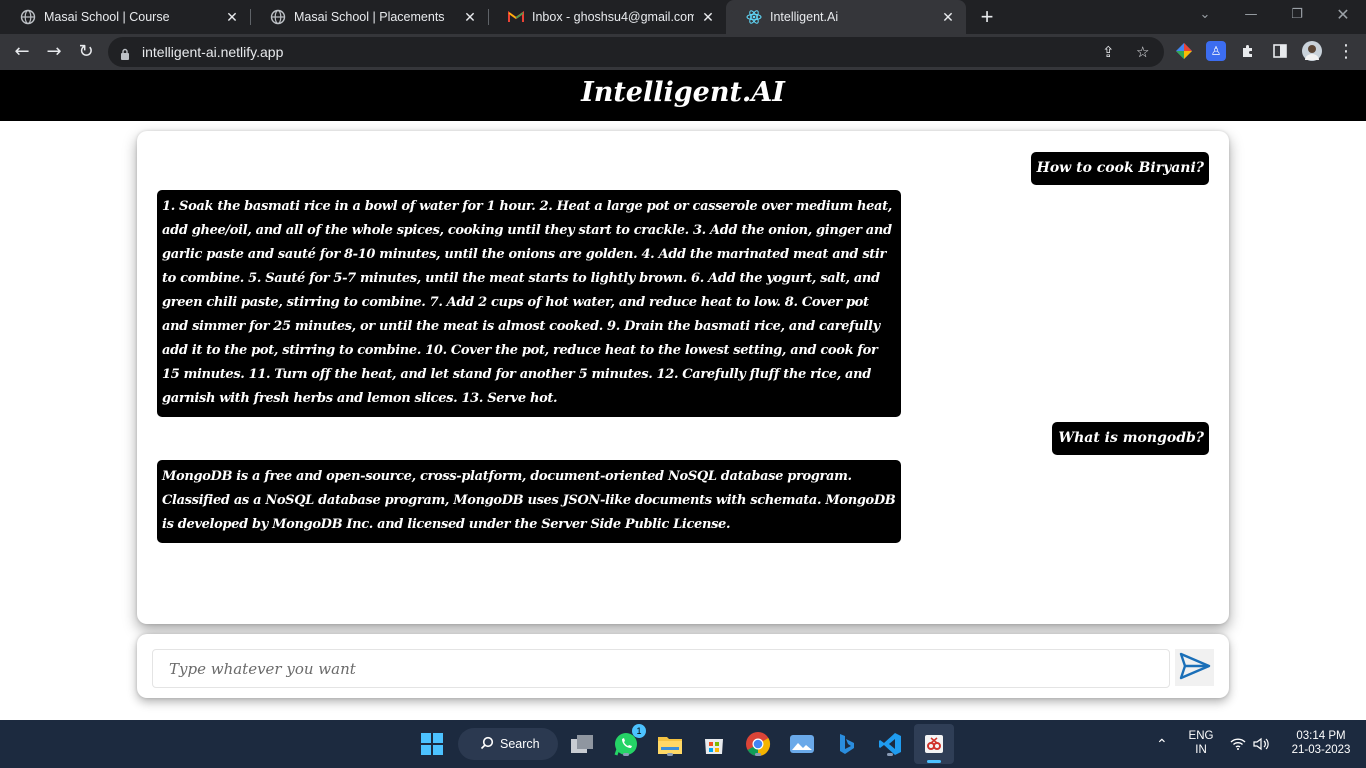 The width and height of the screenshot is (1366, 768). What do you see at coordinates (86, 52) in the screenshot?
I see `reload-button: ↻` at bounding box center [86, 52].